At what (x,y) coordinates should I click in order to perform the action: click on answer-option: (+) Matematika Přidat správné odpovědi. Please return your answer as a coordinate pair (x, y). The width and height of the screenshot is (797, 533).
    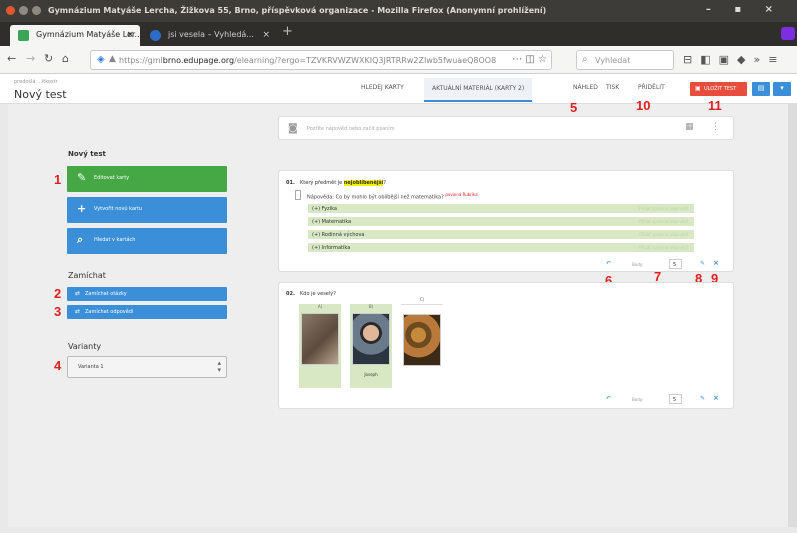
    Looking at the image, I should click on (501, 221).